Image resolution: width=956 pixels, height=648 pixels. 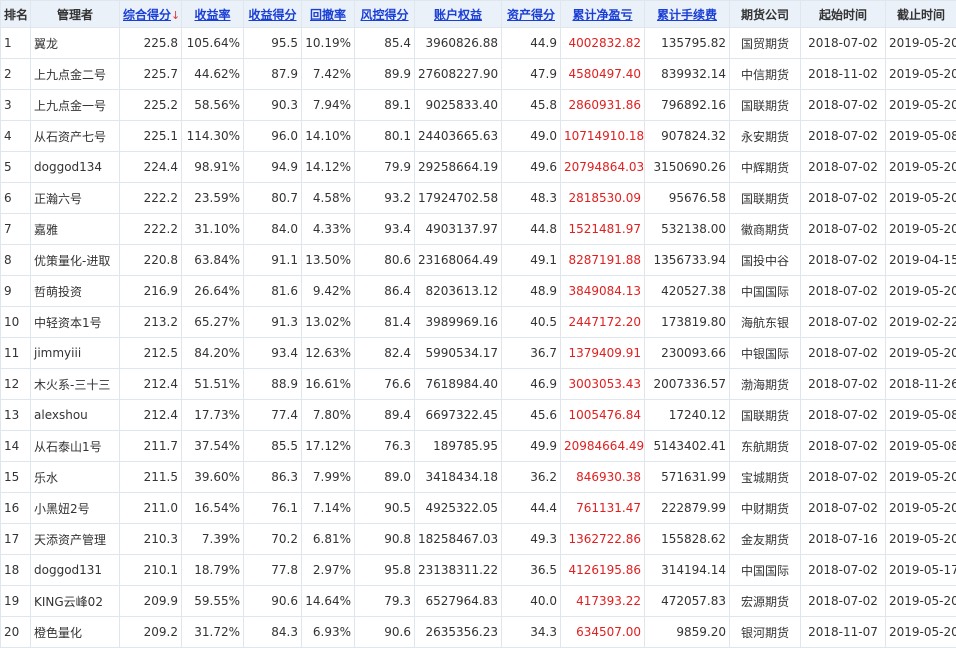 What do you see at coordinates (75, 601) in the screenshot?
I see `cell-manager: KING云峰02` at bounding box center [75, 601].